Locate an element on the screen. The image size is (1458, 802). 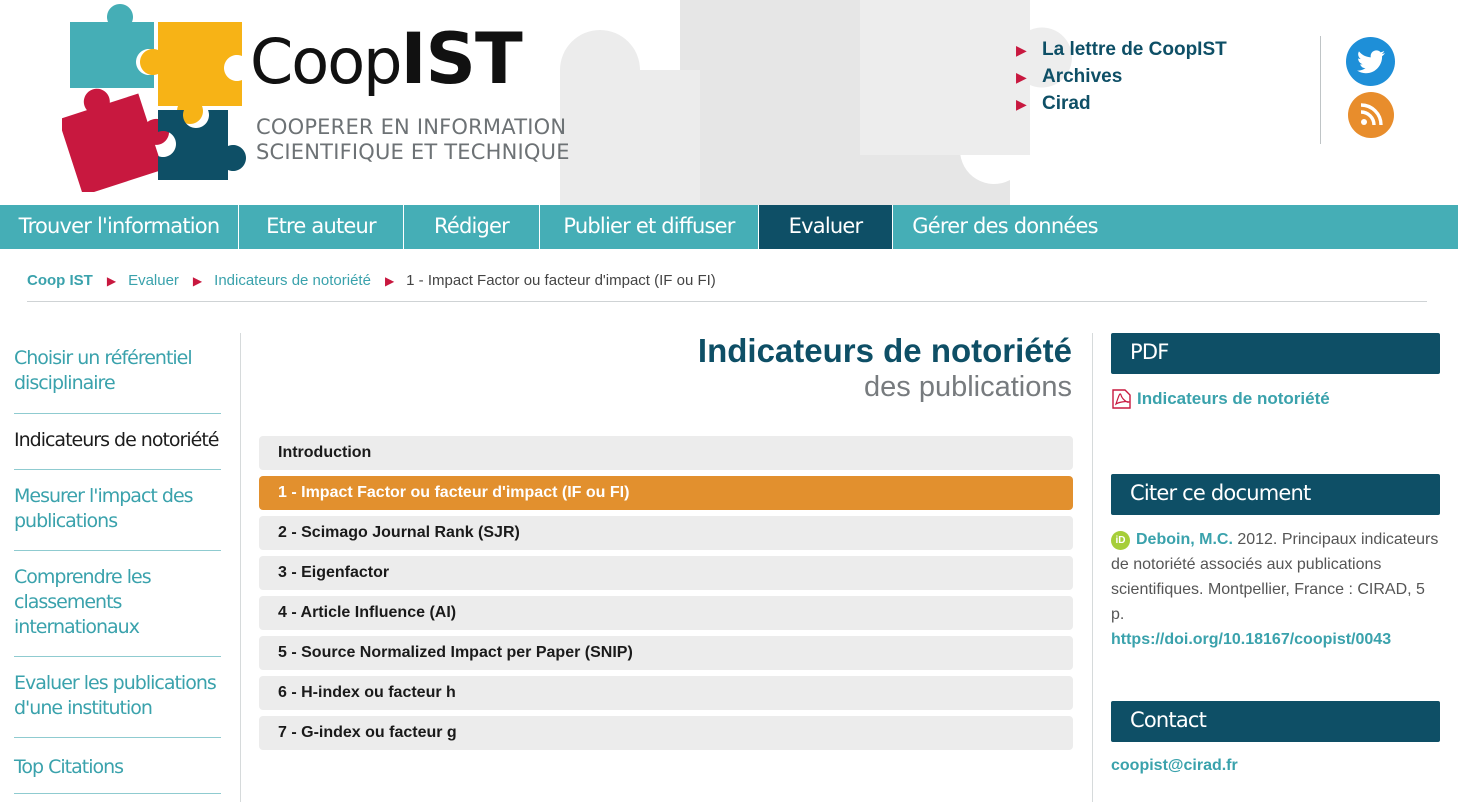
chapter-article-influence: 4 - Article Influence (AI) is located at coordinates (666, 613).